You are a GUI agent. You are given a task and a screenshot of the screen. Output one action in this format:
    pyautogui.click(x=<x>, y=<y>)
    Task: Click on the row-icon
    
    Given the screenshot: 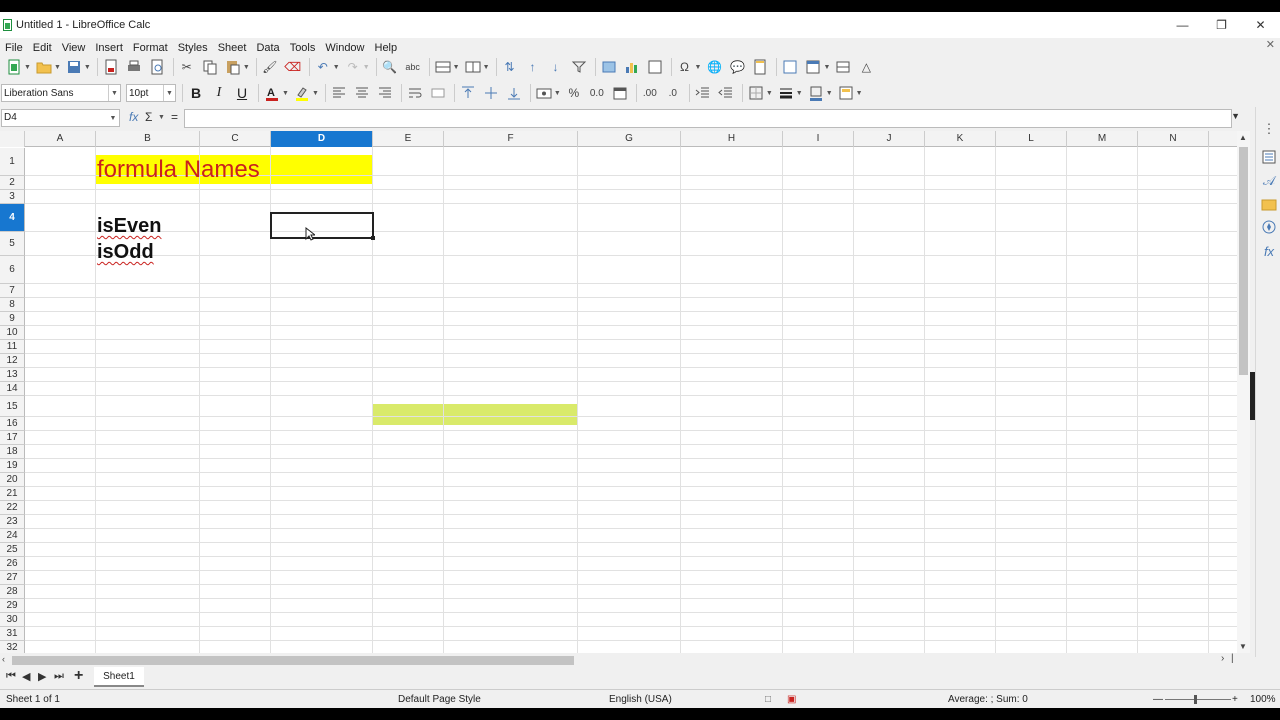 What is the action you would take?
    pyautogui.click(x=443, y=67)
    